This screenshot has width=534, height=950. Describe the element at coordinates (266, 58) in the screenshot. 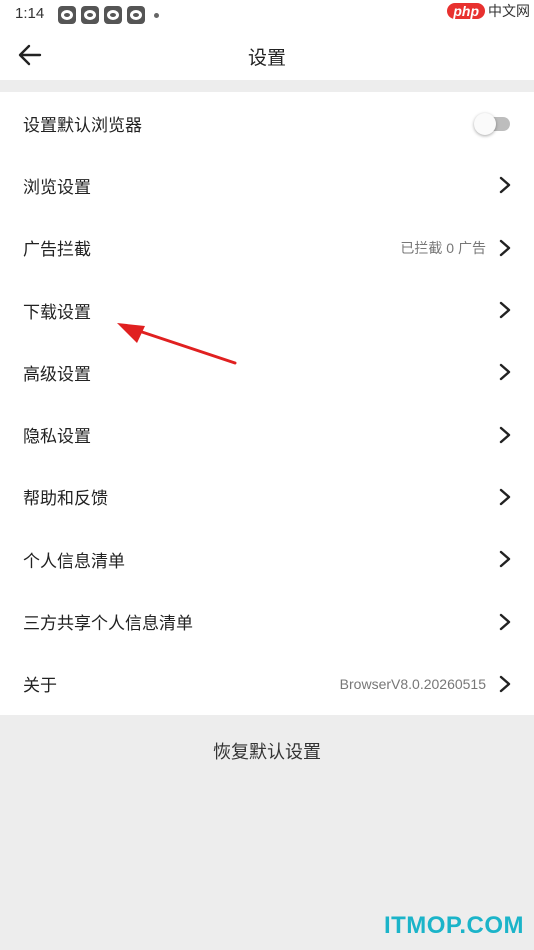

I see `page-title: 设置` at that location.